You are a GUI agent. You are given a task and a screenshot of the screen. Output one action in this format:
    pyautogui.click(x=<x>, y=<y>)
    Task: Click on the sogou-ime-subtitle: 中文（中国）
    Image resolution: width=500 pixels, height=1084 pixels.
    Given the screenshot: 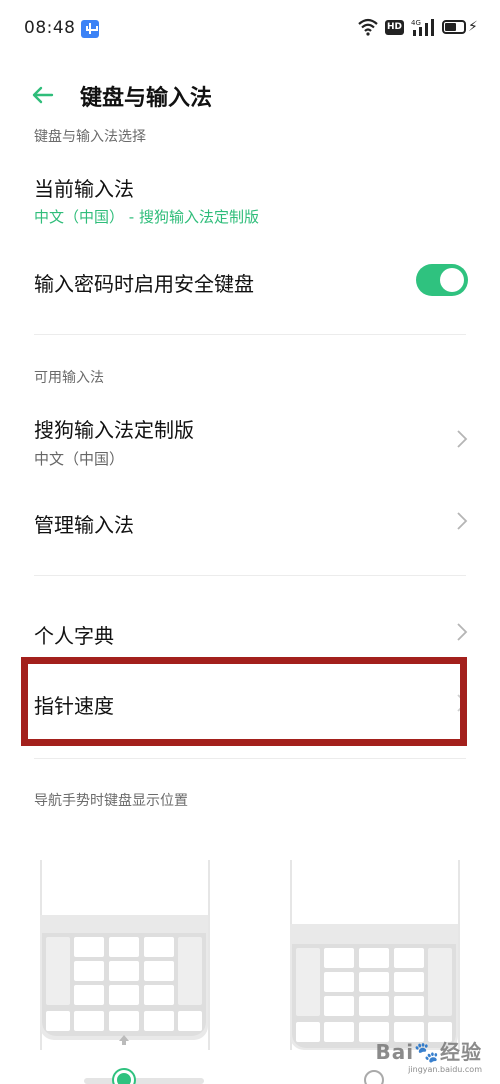 What is the action you would take?
    pyautogui.click(x=79, y=459)
    